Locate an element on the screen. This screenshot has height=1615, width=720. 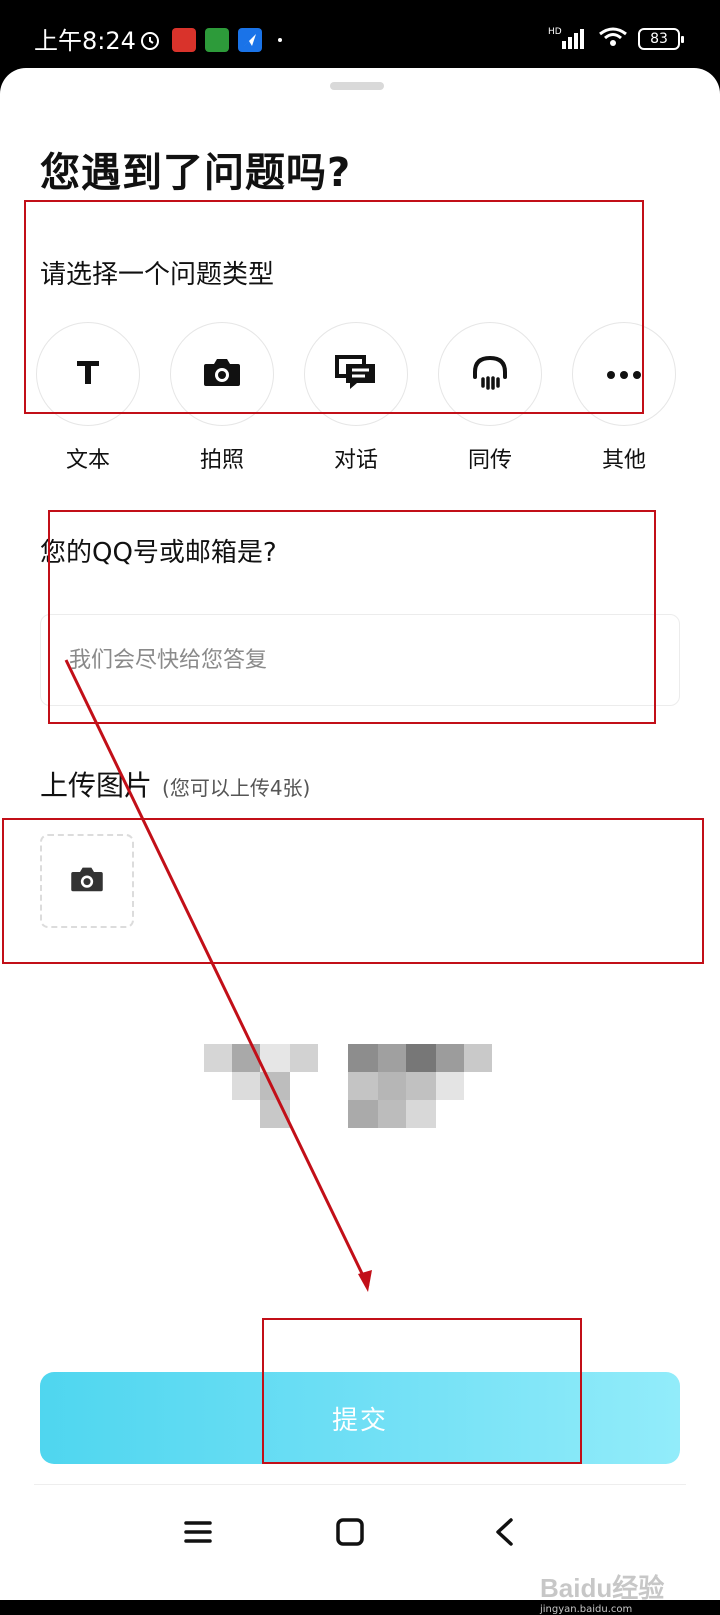
alarm-icon is located at coordinates (150, 40).